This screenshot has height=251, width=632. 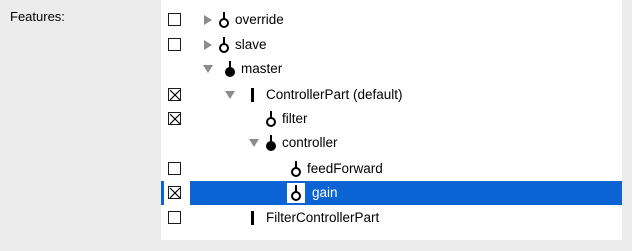 I want to click on tree-row-label: filter, so click(x=295, y=118).